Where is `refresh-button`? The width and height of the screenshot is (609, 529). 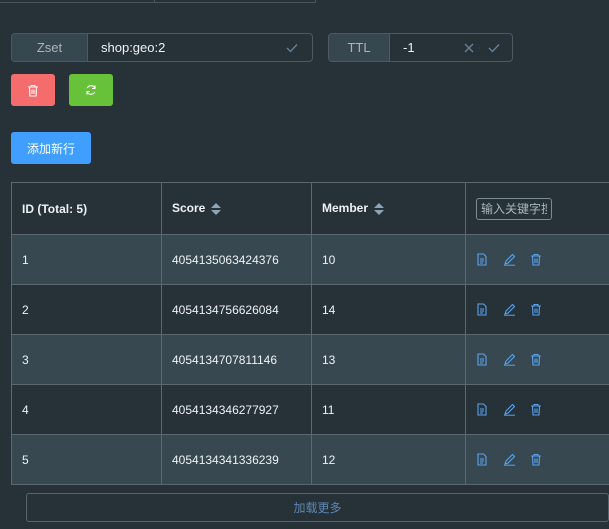 refresh-button is located at coordinates (91, 90).